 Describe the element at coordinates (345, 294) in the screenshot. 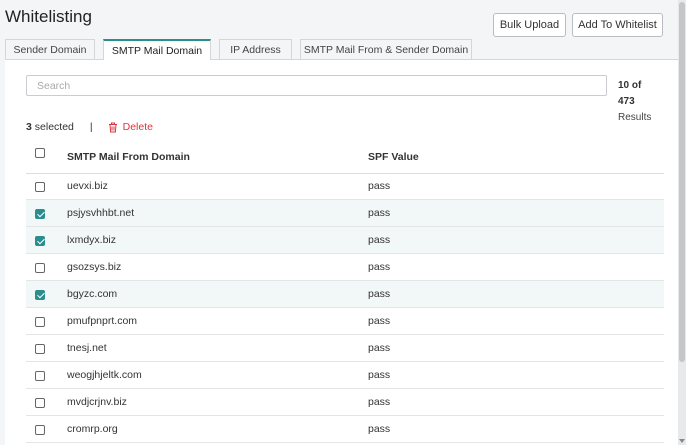

I see `table-row: bgyzc.com pass` at that location.